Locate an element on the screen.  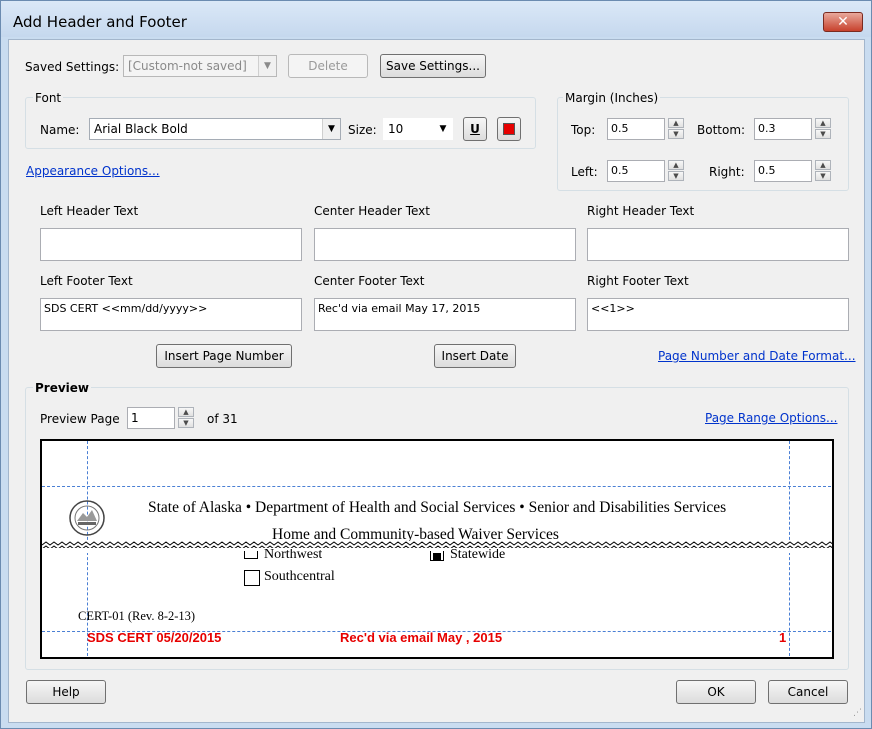
preview-footer-left: SDS CERT 05/20/2015 is located at coordinates (154, 637).